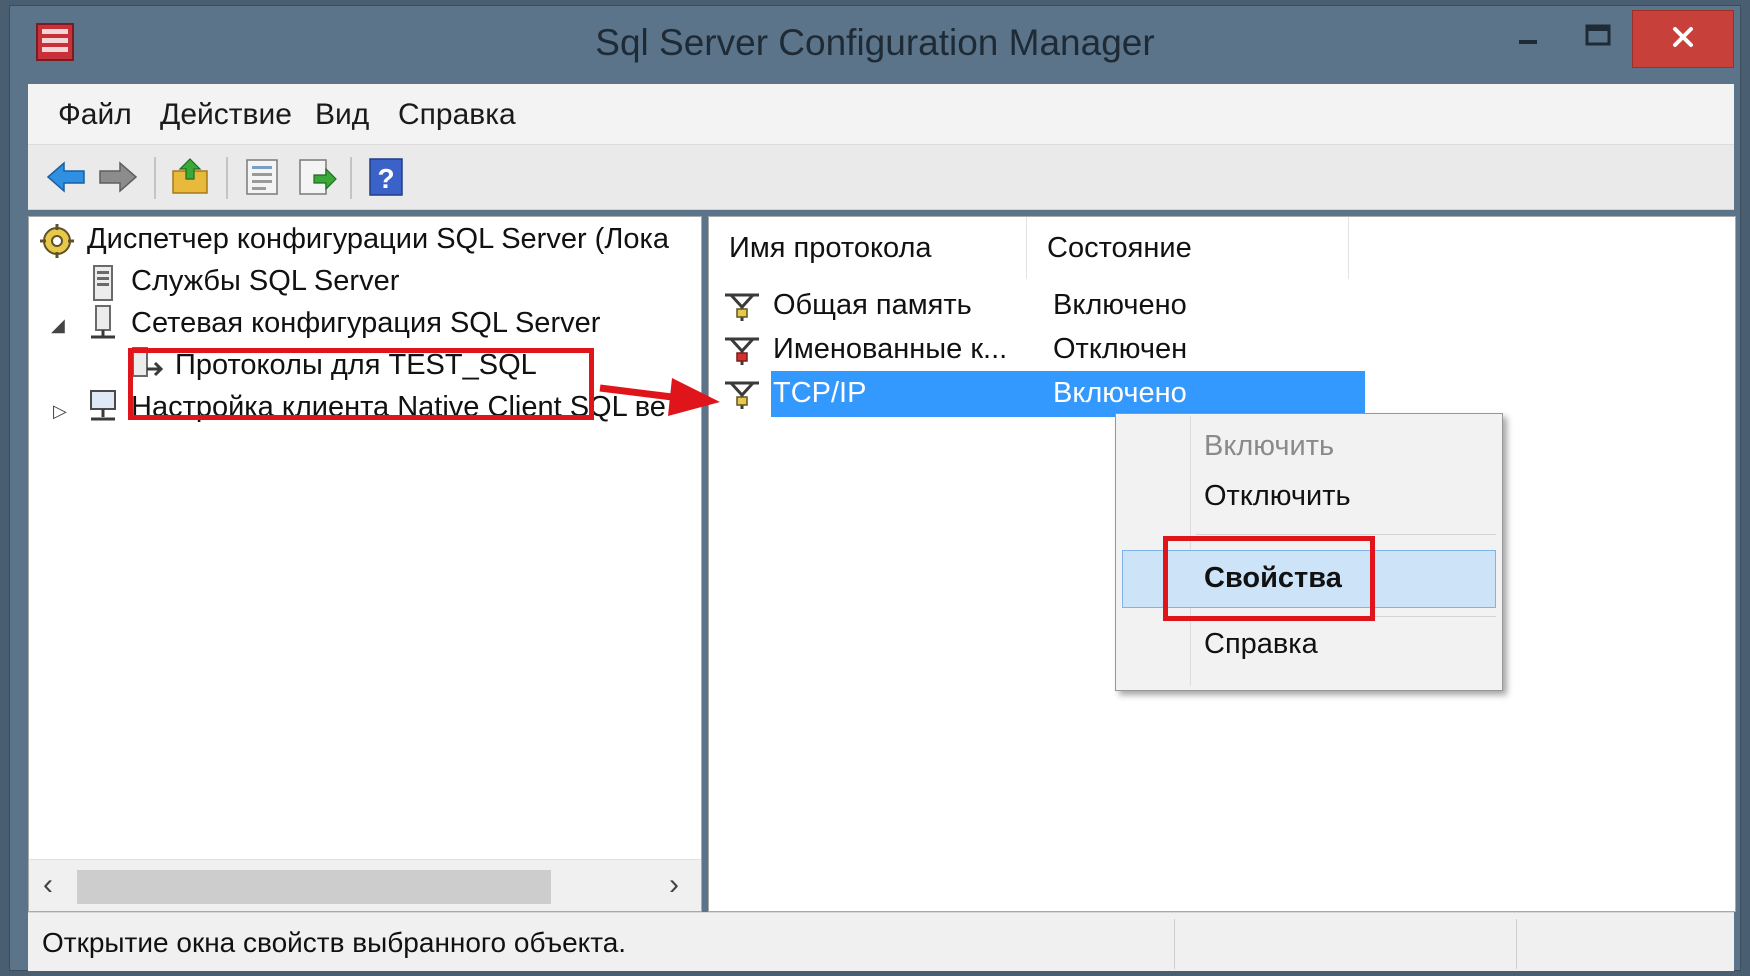  Describe the element at coordinates (1217, 306) in the screenshot. I see `table-row: Общая память Включено` at that location.